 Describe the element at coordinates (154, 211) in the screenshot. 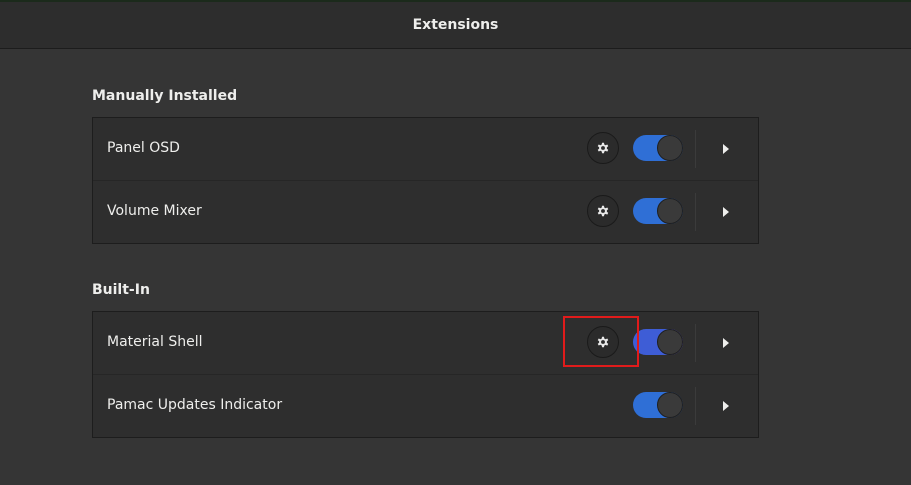

I see `extension-name: Volume Mixer` at that location.